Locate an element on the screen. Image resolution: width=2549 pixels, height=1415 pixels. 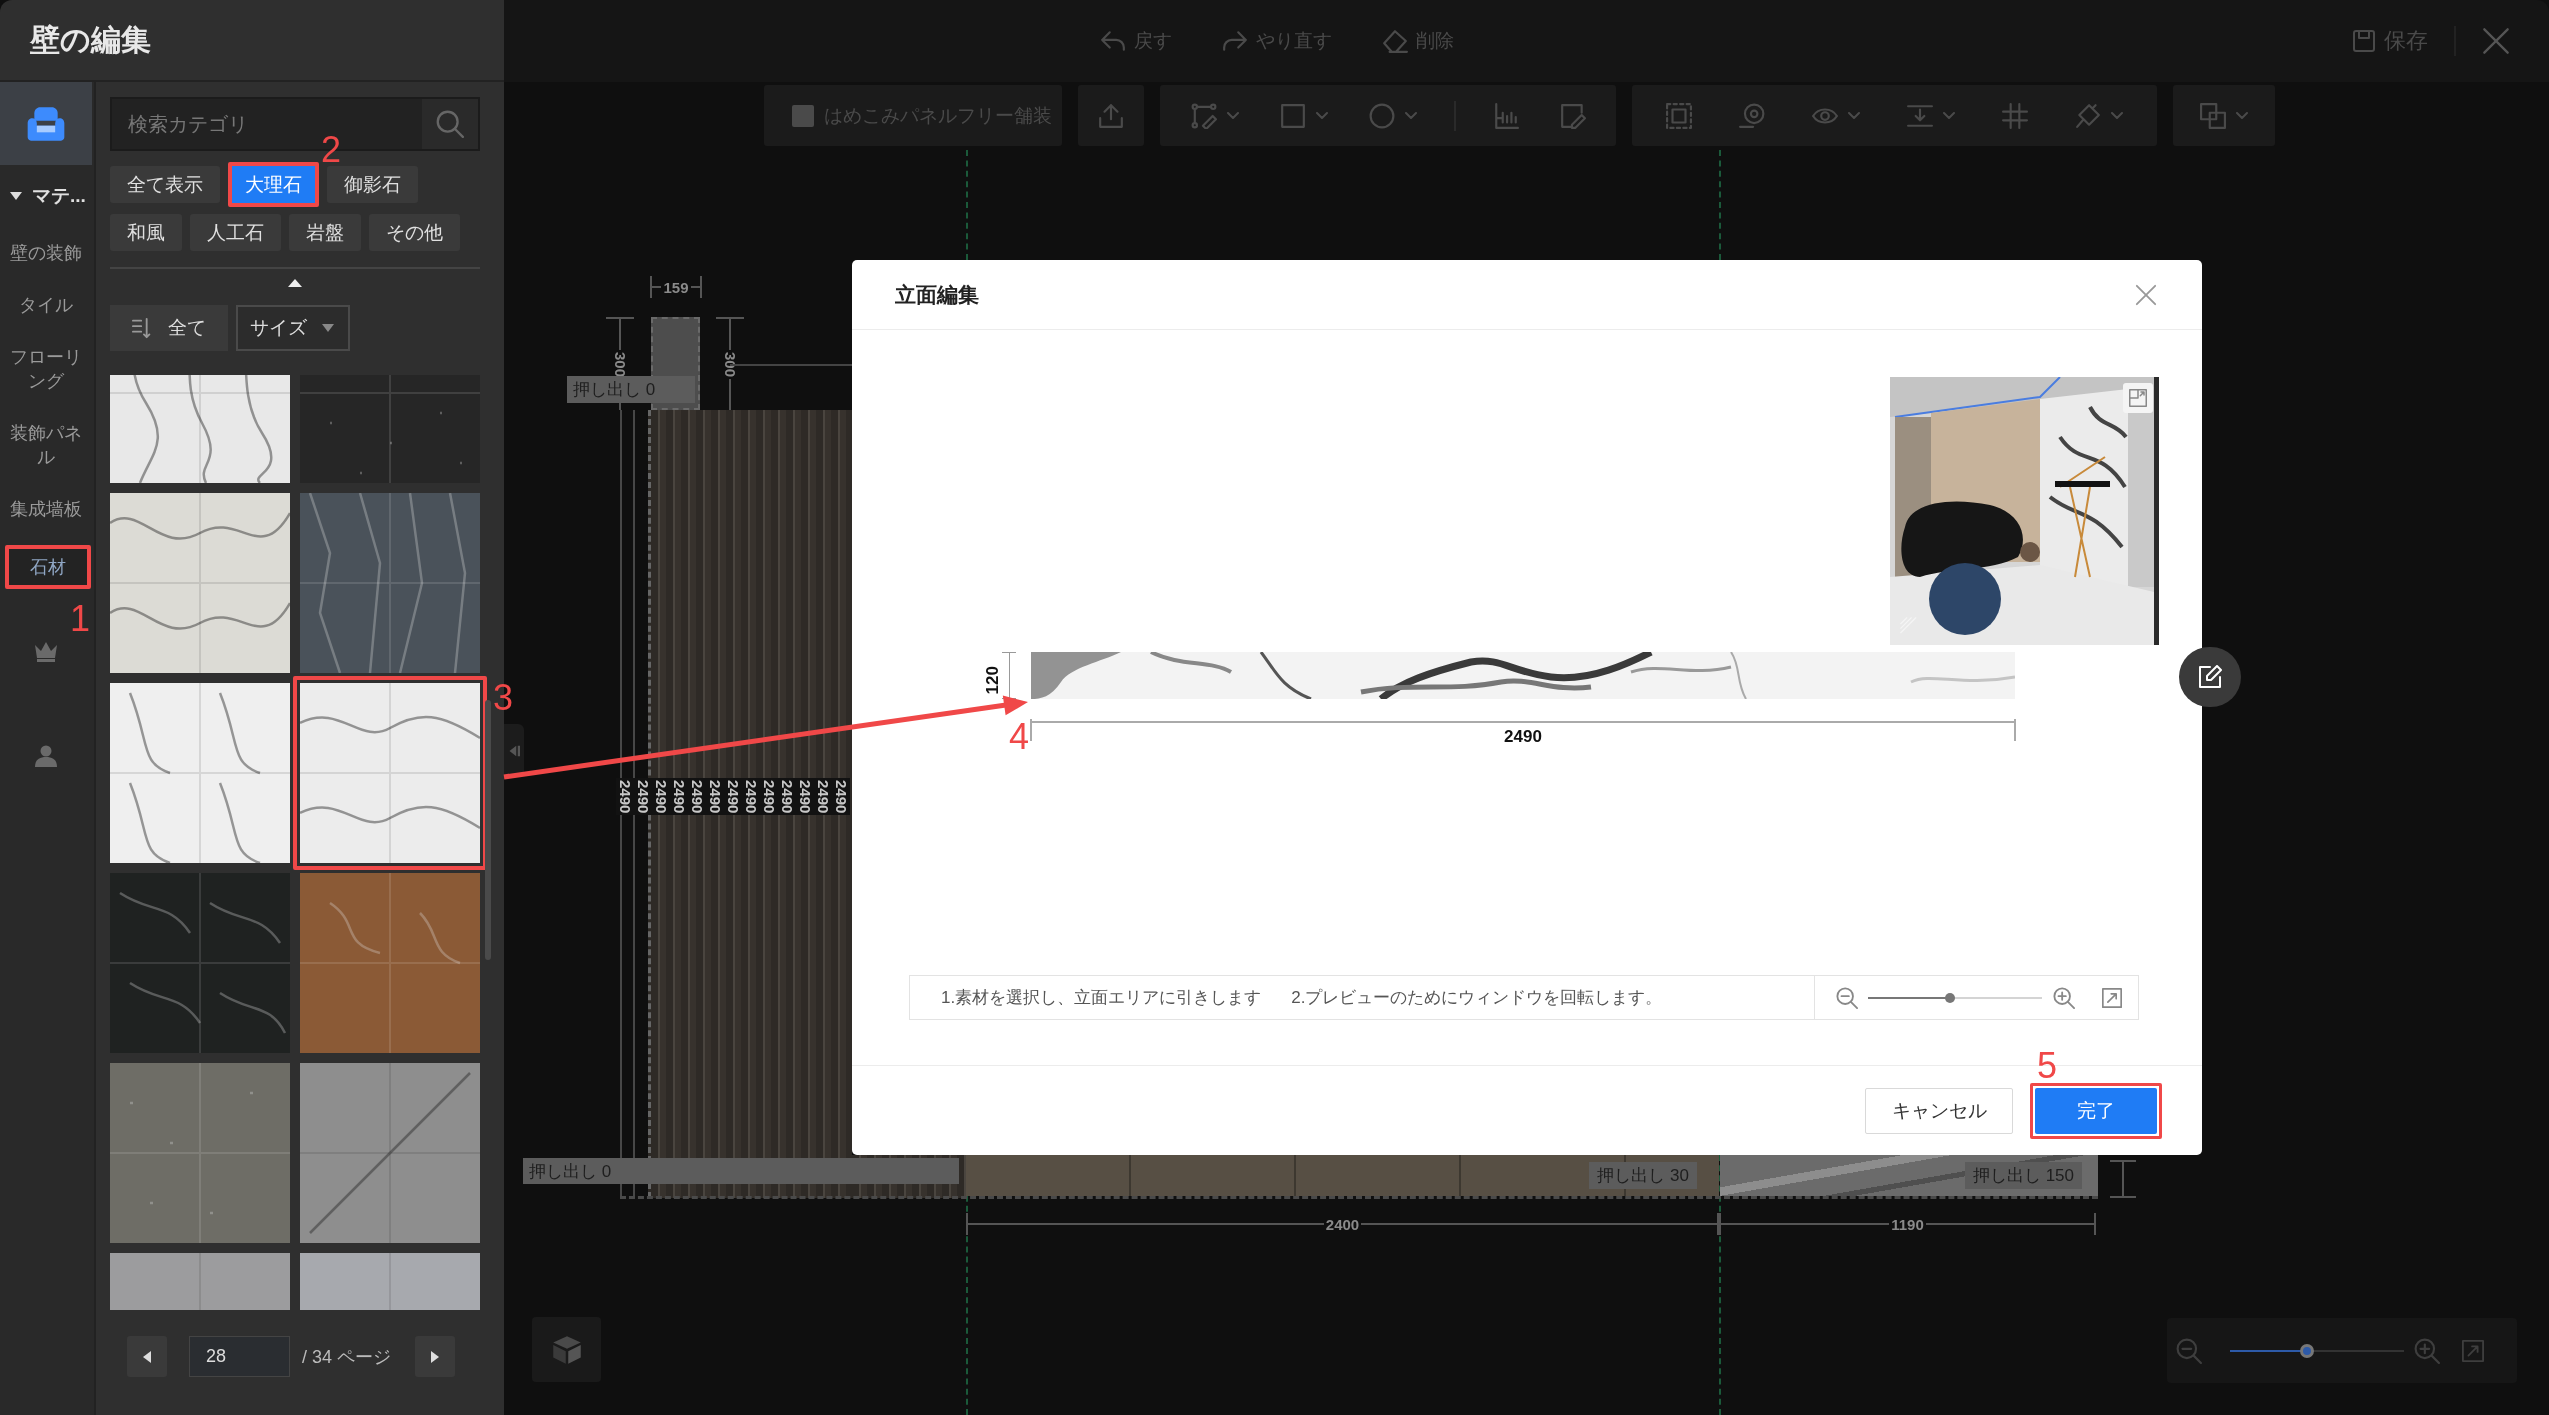
filter-tag: その他 is located at coordinates (414, 232).